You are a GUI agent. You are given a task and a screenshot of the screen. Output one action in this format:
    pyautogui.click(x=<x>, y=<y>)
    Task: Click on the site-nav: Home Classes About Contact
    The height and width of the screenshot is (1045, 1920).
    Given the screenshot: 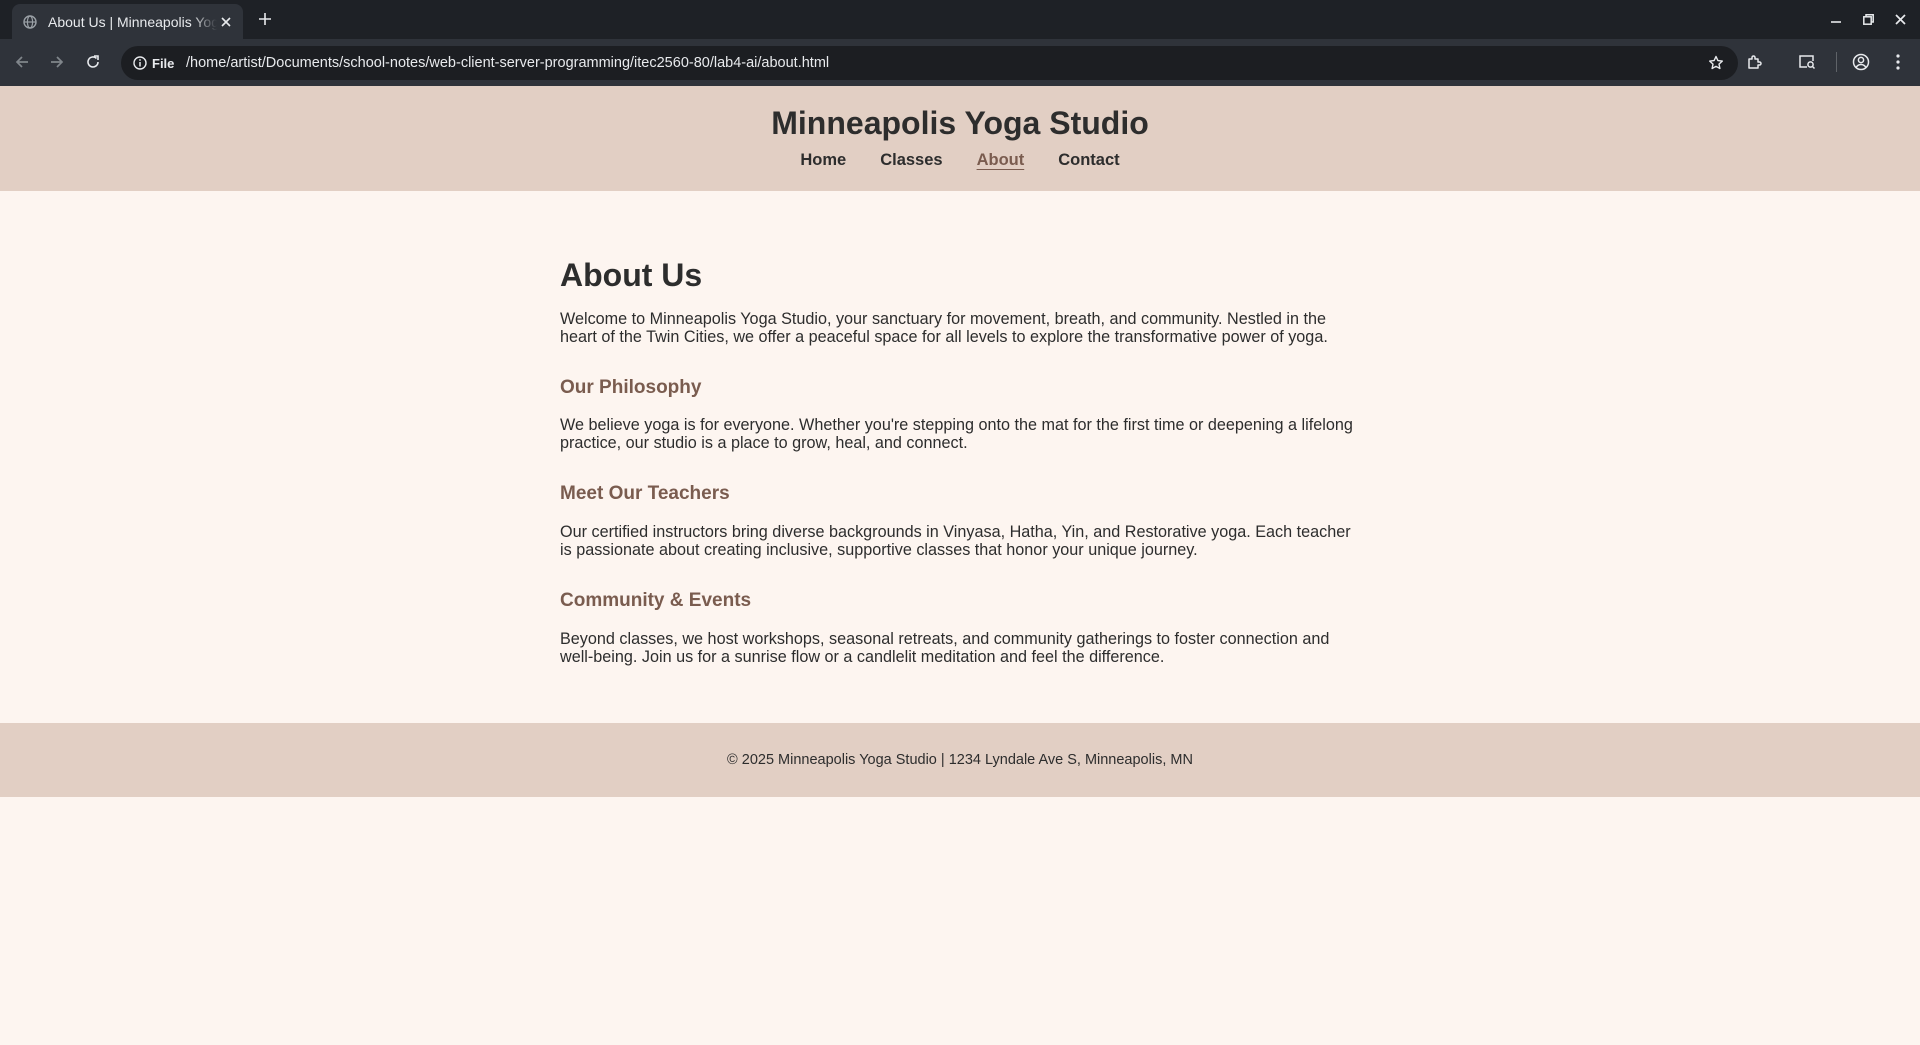 What is the action you would take?
    pyautogui.click(x=960, y=160)
    